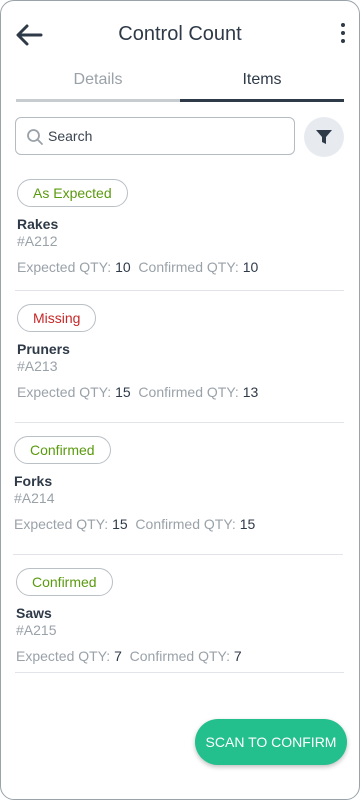  Describe the element at coordinates (250, 392) in the screenshot. I see `confirmed-qty-value: 13` at that location.